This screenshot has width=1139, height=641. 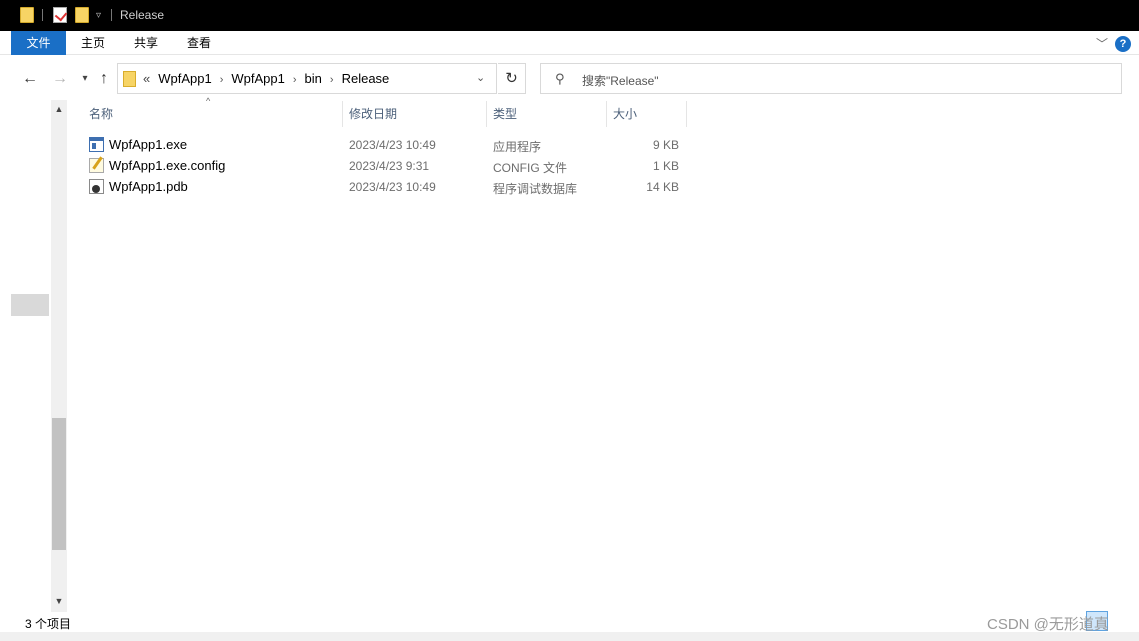 I want to click on properties-icon, so click(x=60, y=15).